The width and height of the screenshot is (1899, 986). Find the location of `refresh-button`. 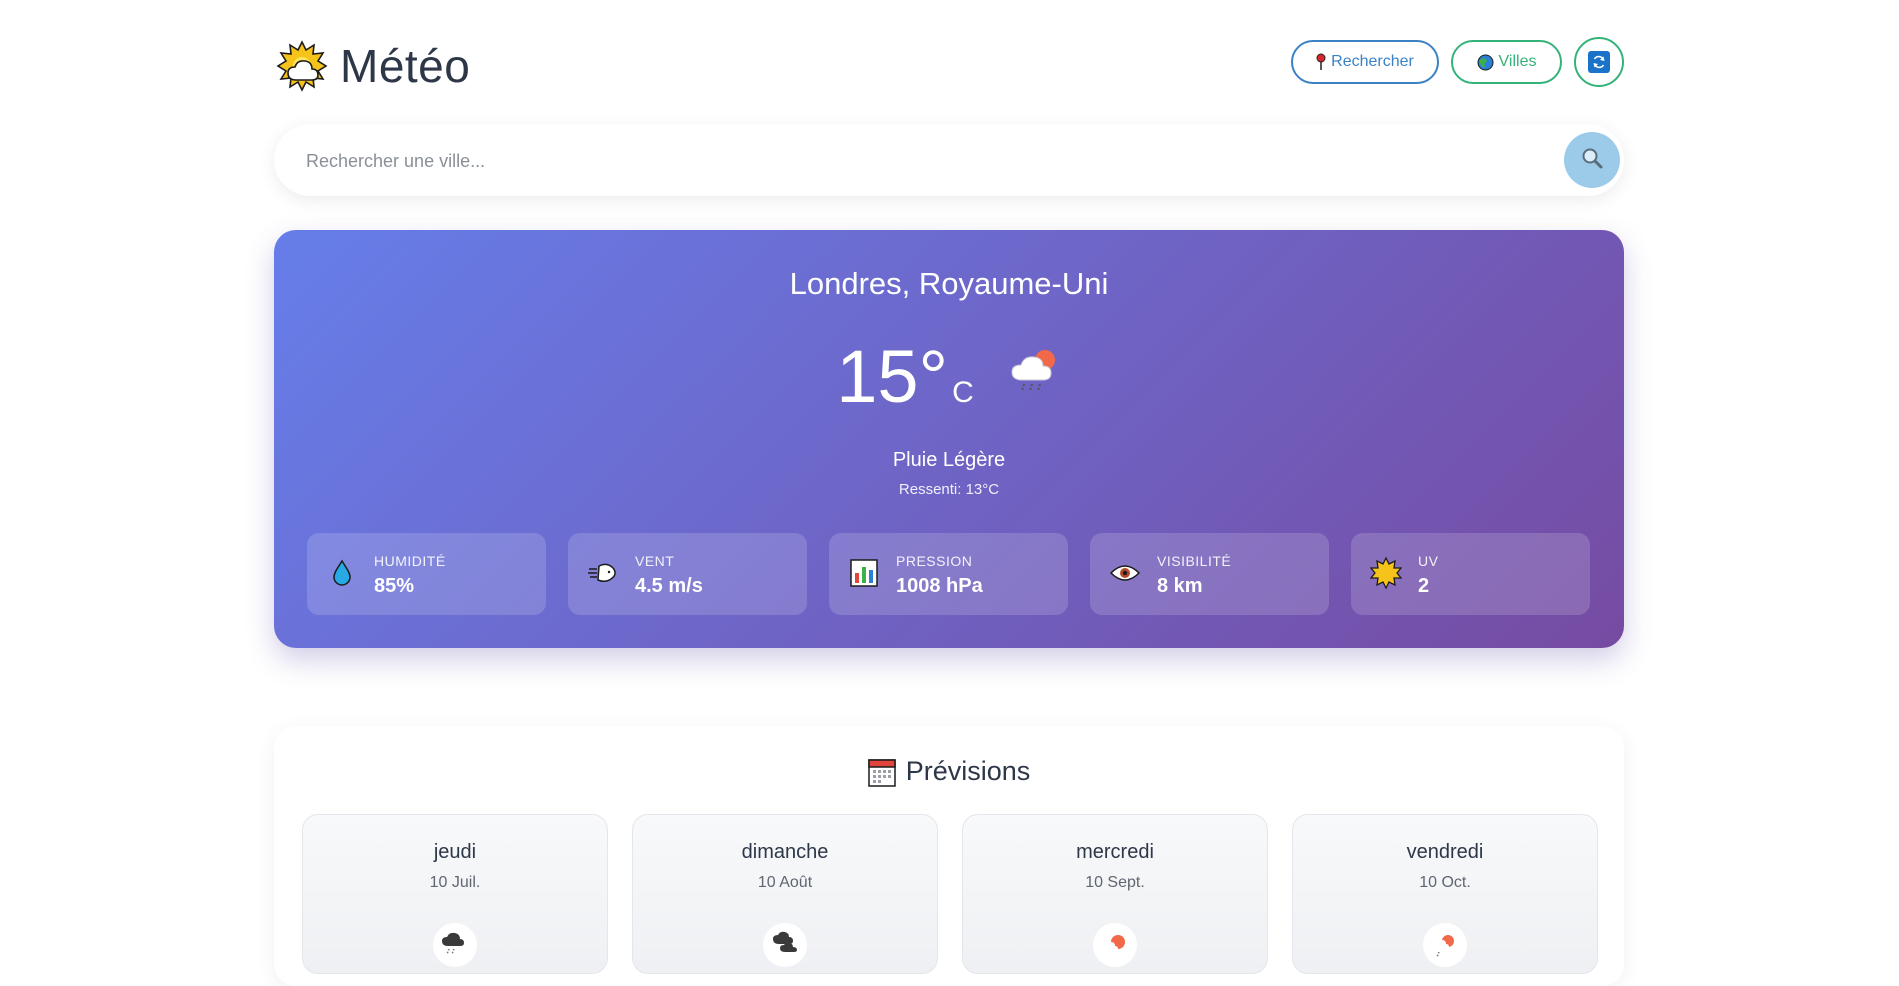

refresh-button is located at coordinates (1599, 62).